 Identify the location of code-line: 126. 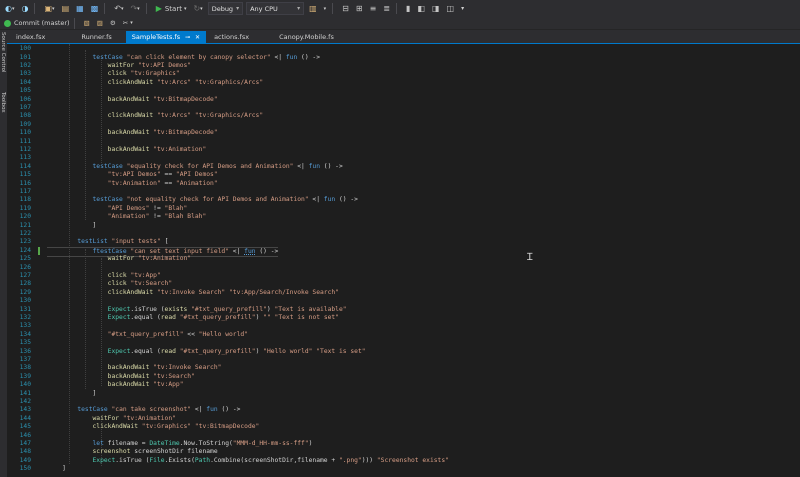
(403, 268).